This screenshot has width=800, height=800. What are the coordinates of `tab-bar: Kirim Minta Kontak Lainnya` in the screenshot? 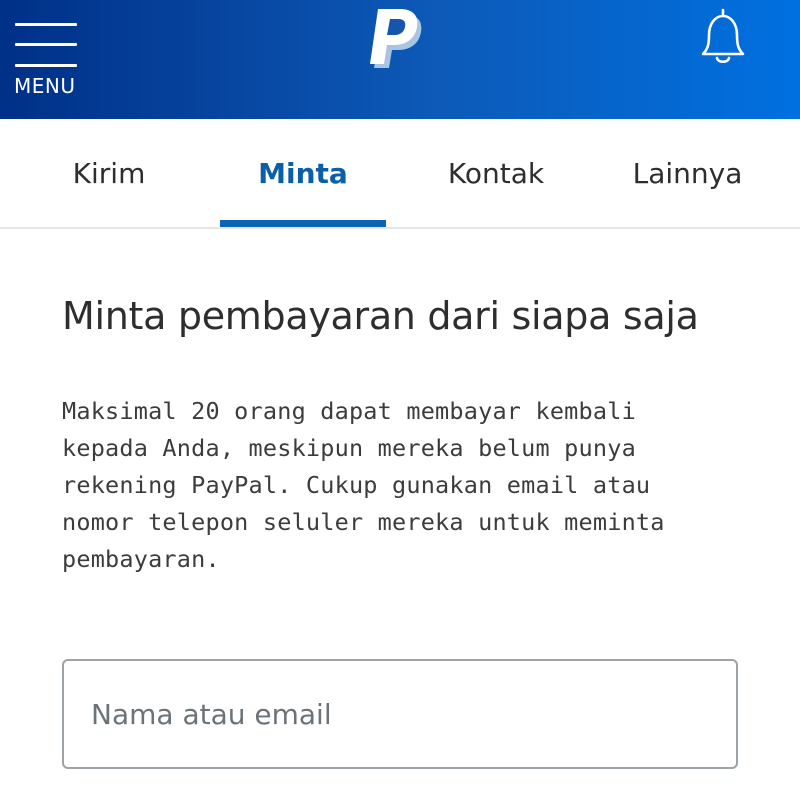 It's located at (400, 174).